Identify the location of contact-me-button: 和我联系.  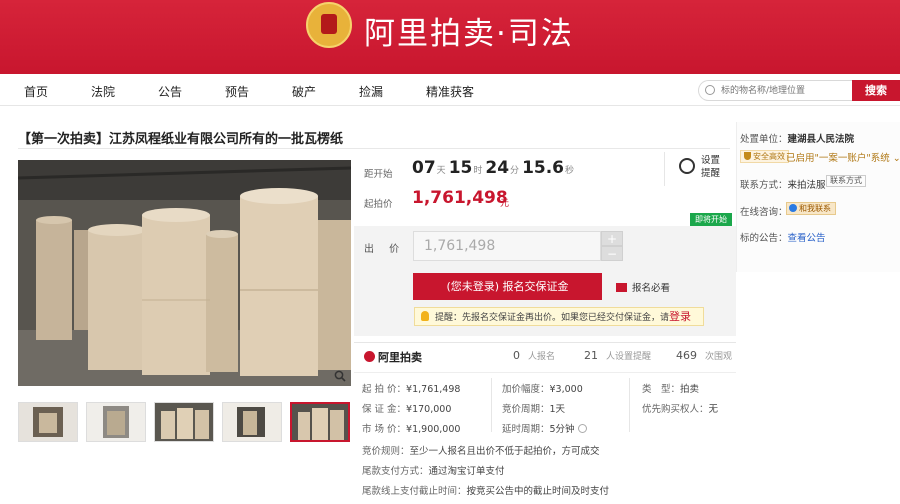
(811, 208).